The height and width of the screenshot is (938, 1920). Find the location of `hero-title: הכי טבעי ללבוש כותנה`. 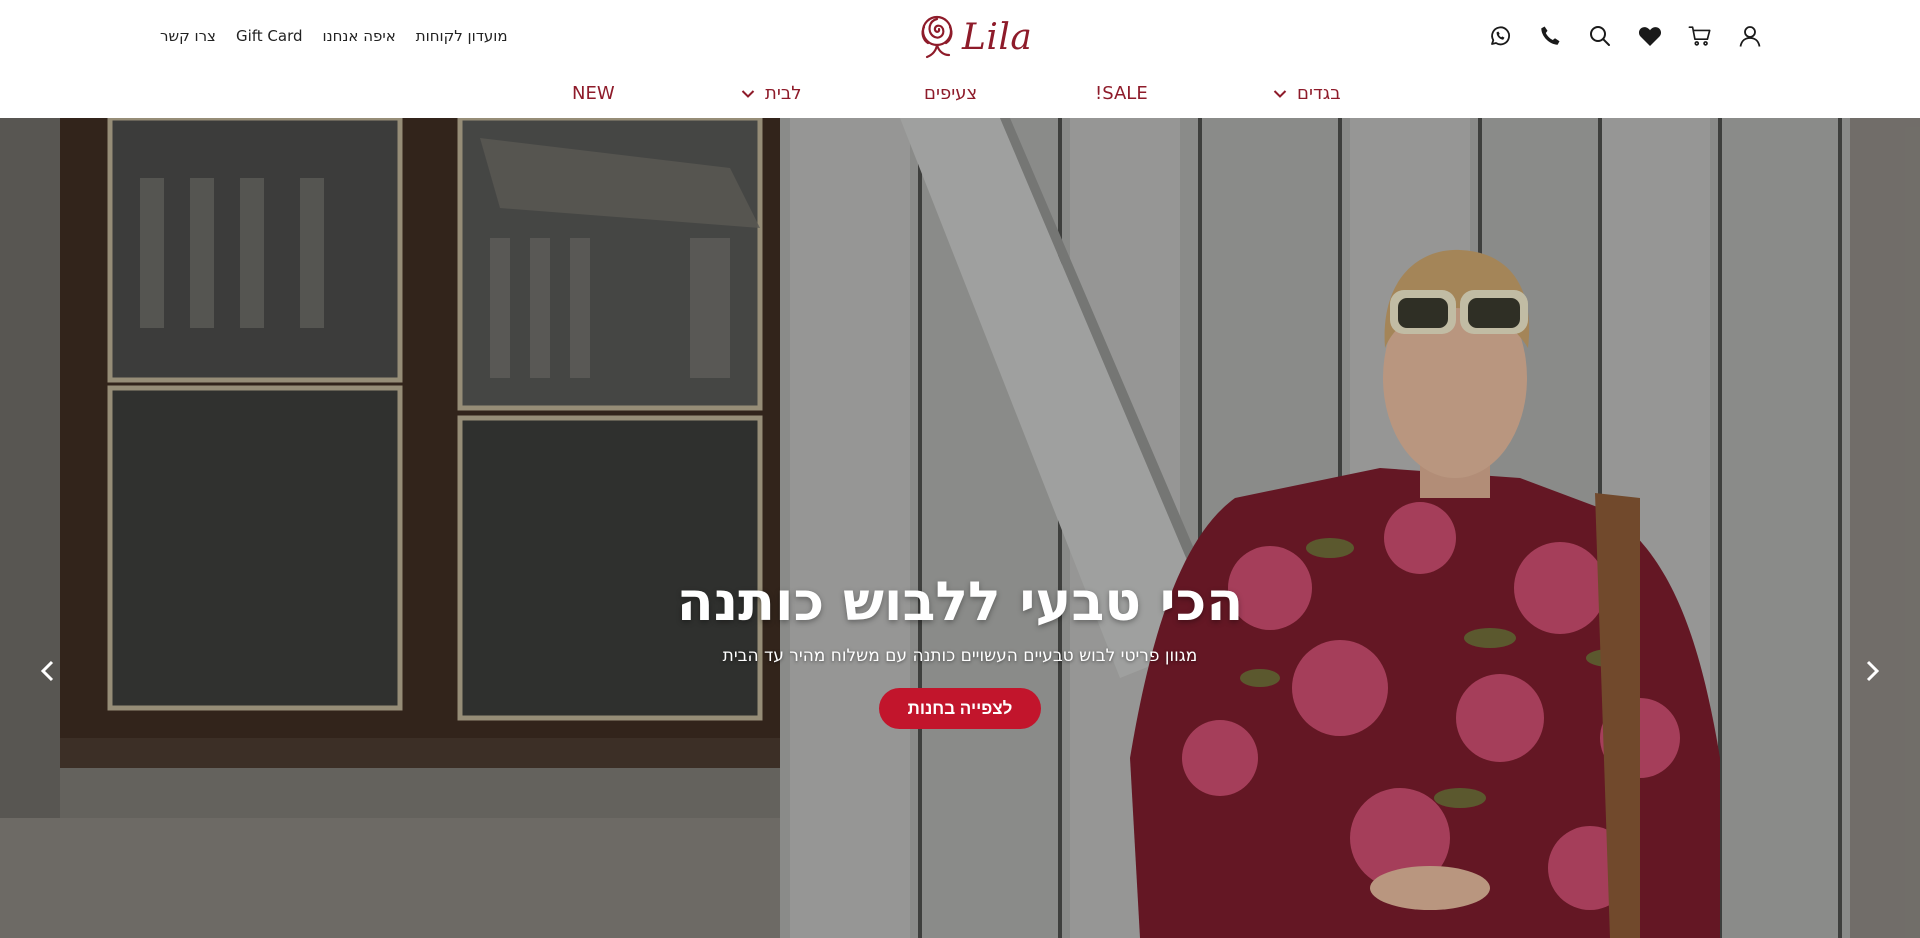

hero-title: הכי טבעי ללבוש כותנה is located at coordinates (960, 601).